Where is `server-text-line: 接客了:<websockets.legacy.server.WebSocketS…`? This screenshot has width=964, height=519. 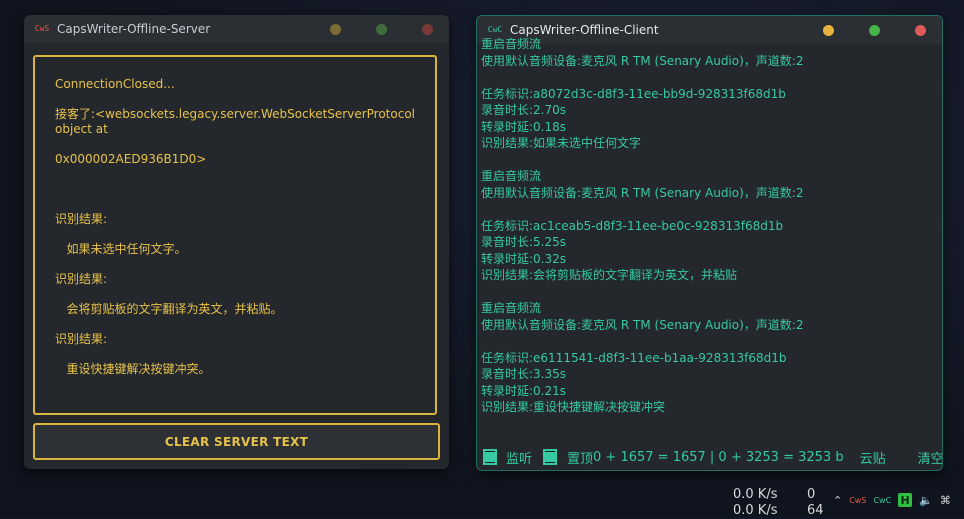 server-text-line: 接客了:<websockets.legacy.server.WebSocketS… is located at coordinates (235, 114).